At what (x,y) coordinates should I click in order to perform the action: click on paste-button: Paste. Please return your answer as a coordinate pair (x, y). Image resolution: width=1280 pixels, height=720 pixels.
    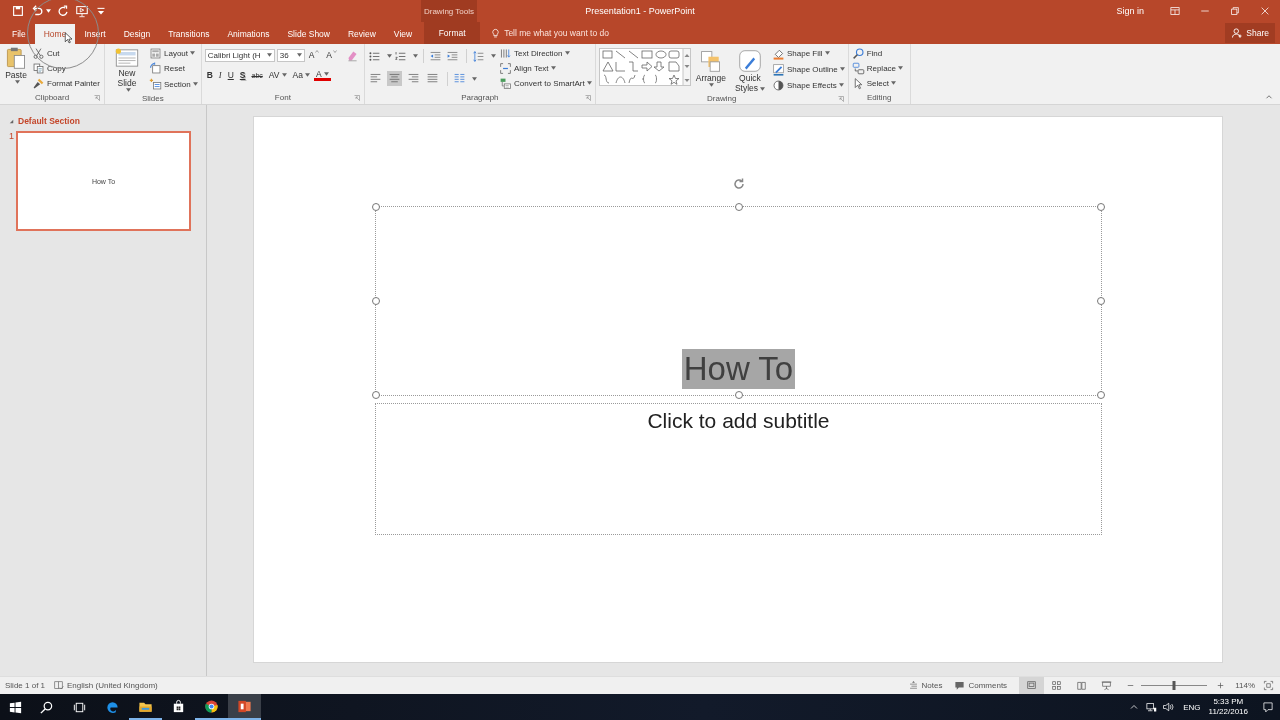
    Looking at the image, I should click on (16, 68).